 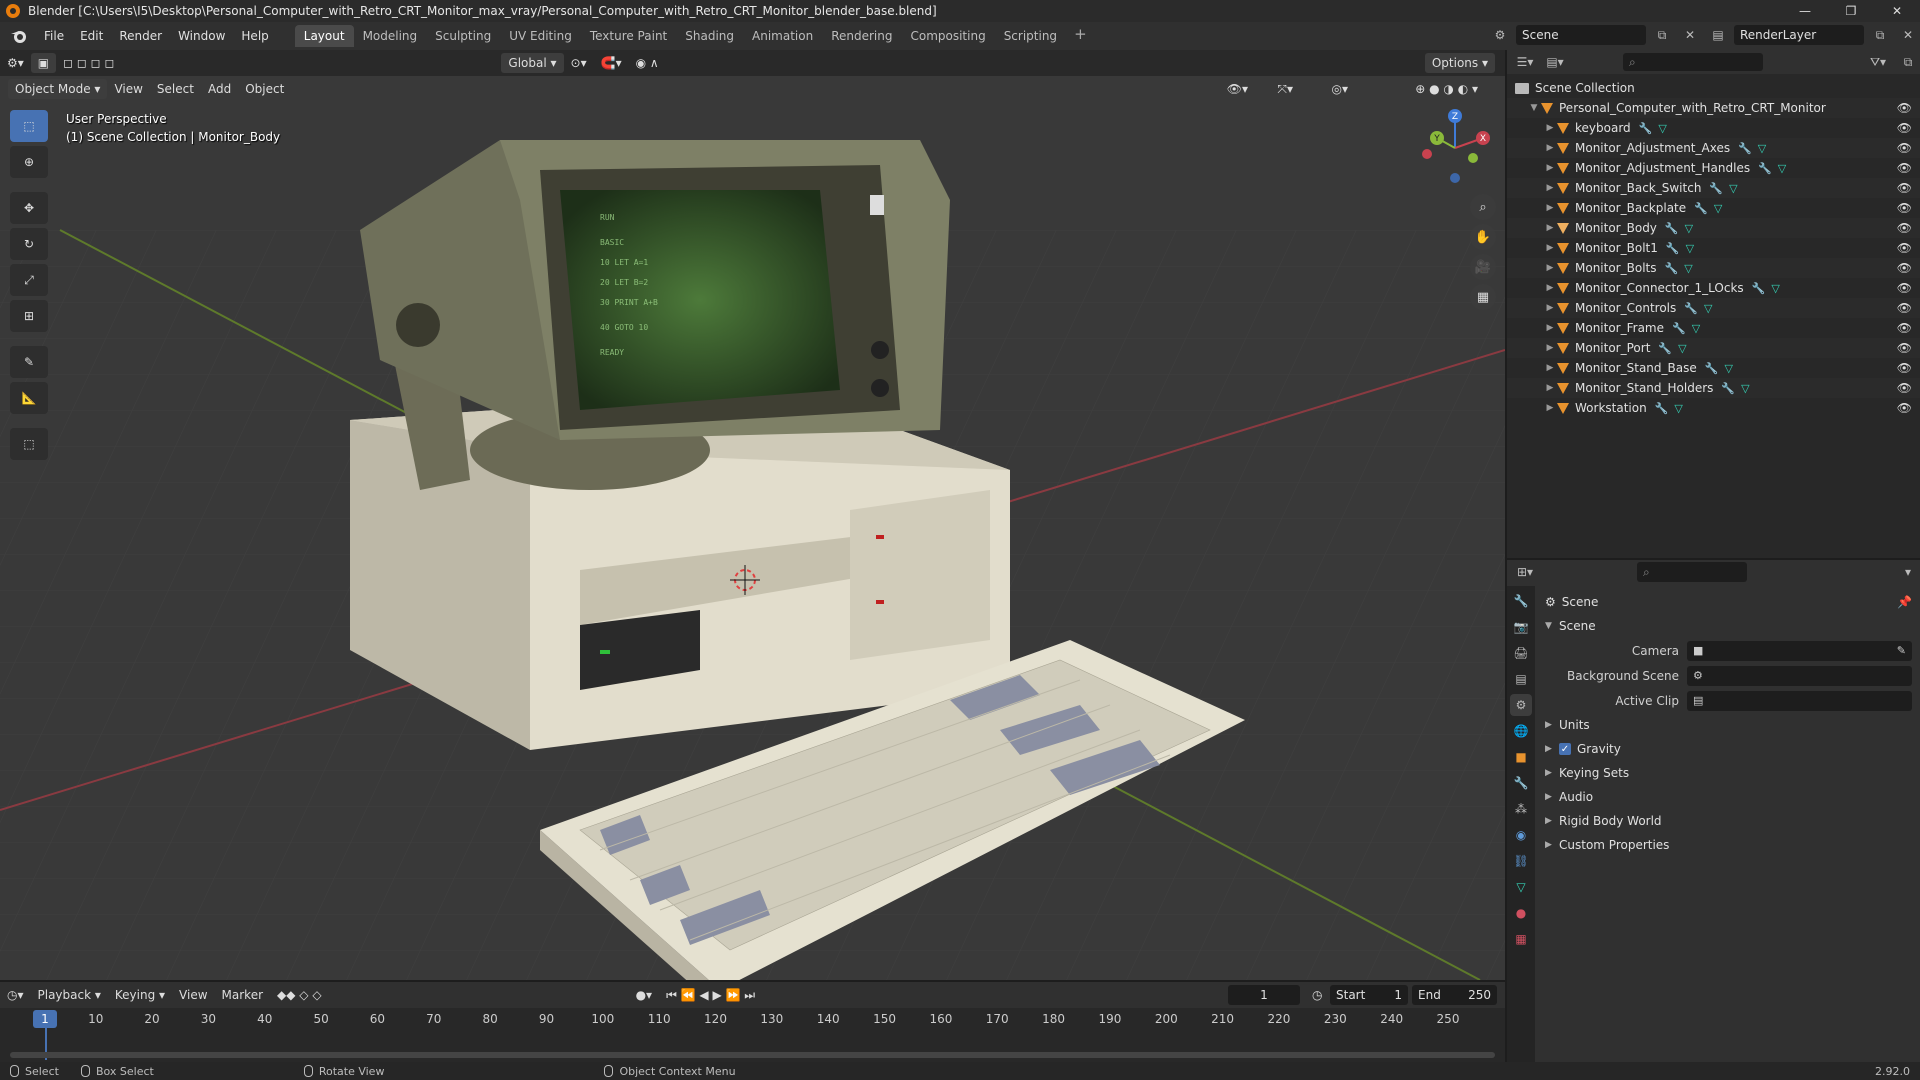 What do you see at coordinates (1904, 650) in the screenshot?
I see `eyedropper-icon: ✎` at bounding box center [1904, 650].